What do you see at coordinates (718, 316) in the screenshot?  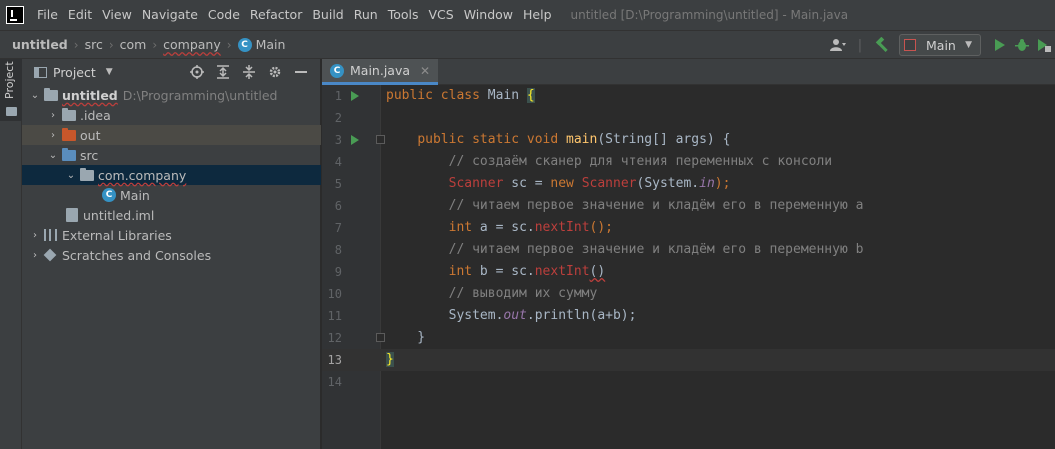 I see `code-line: System.out.println(a+b);` at bounding box center [718, 316].